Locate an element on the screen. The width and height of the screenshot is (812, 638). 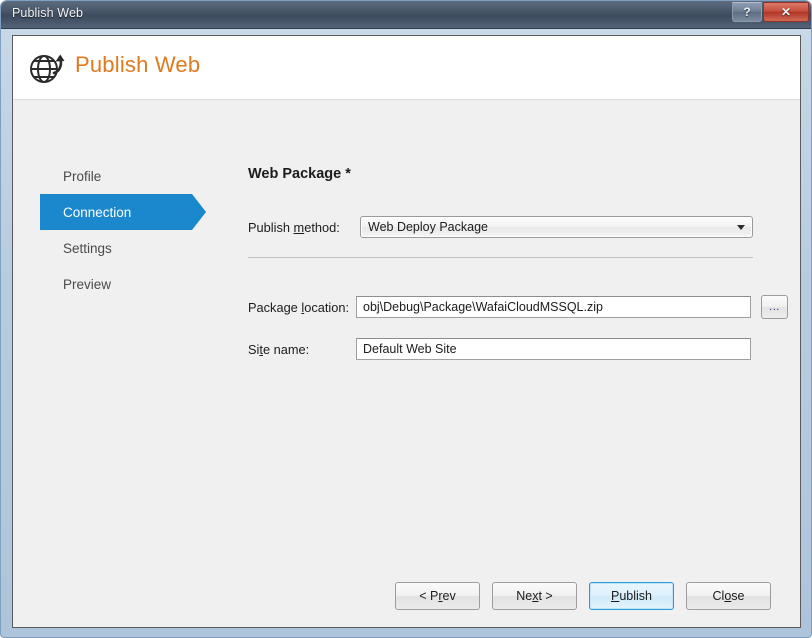
sidebar-item-preview: Preview is located at coordinates (120, 284).